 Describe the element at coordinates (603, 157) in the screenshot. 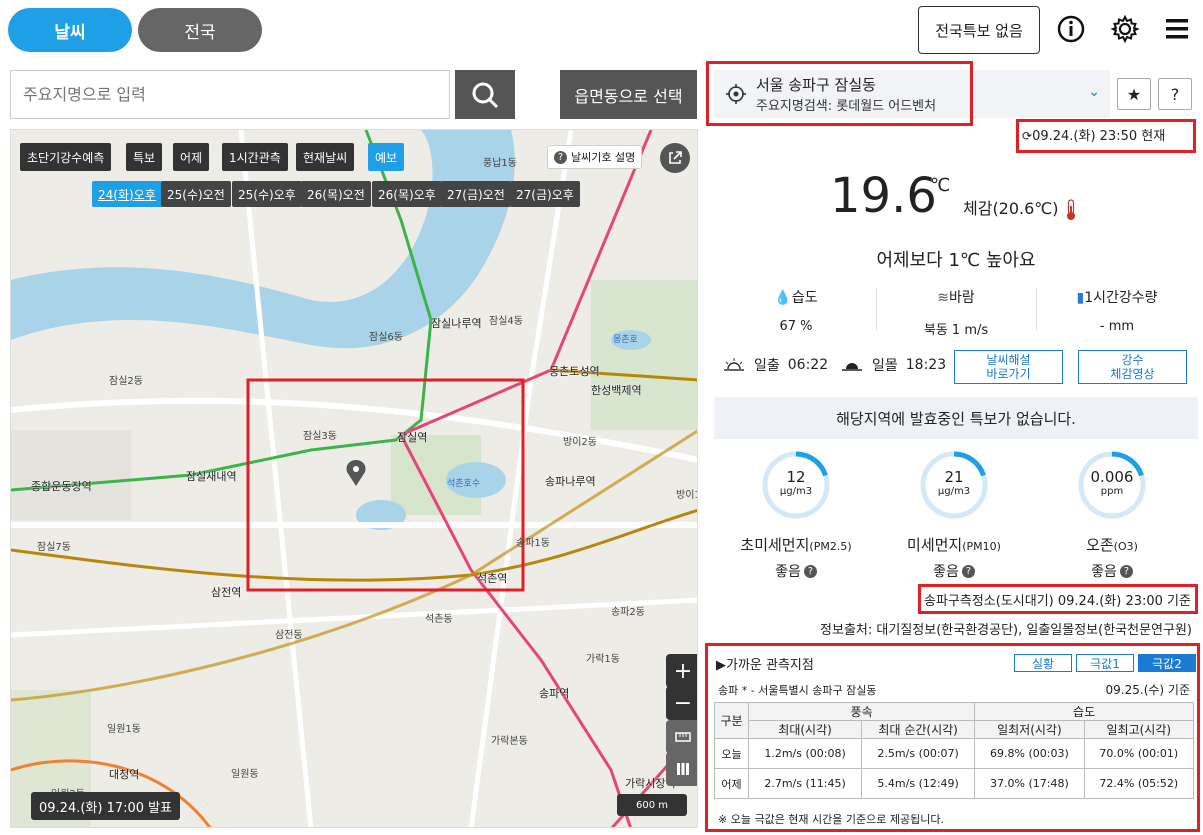

I see `legend-label: 날씨기호 설명` at that location.